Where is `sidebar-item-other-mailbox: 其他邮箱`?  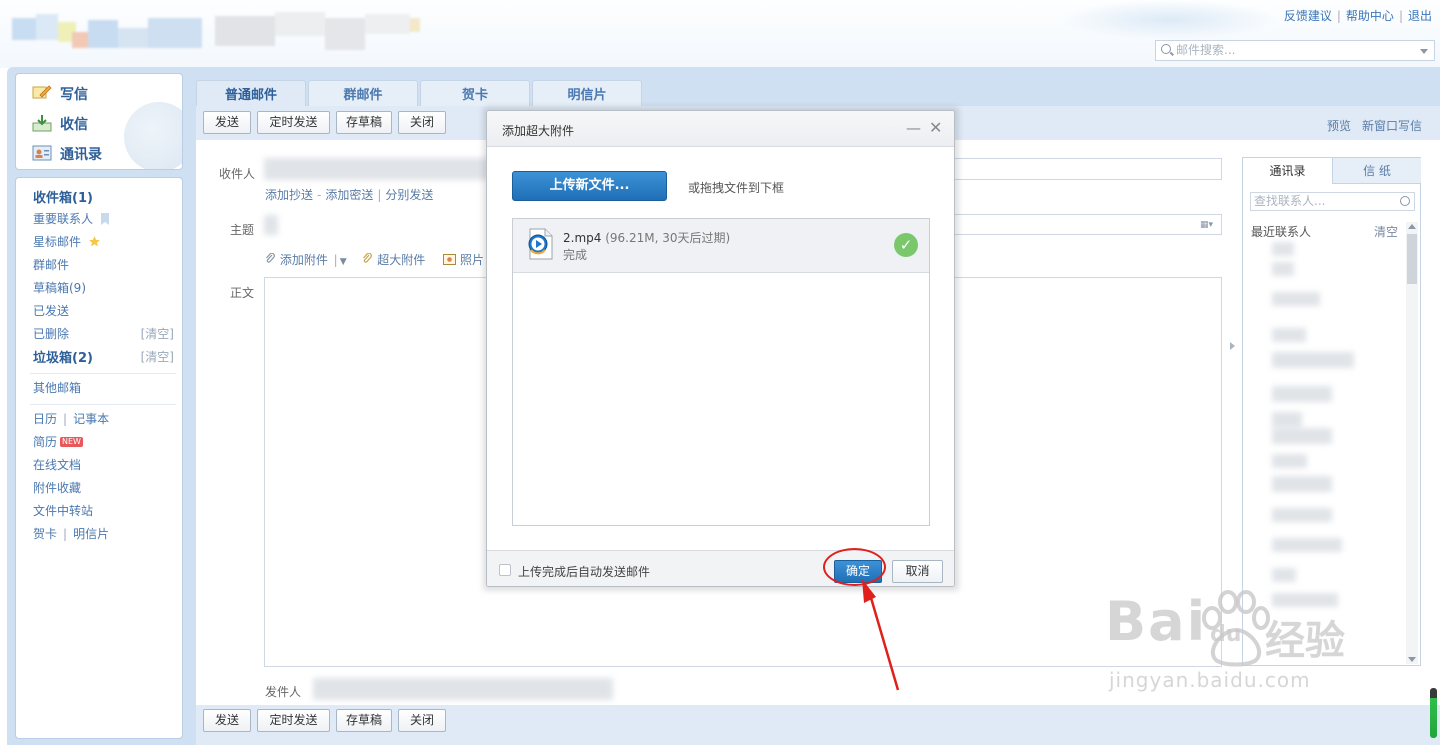 sidebar-item-other-mailbox: 其他邮箱 is located at coordinates (57, 387).